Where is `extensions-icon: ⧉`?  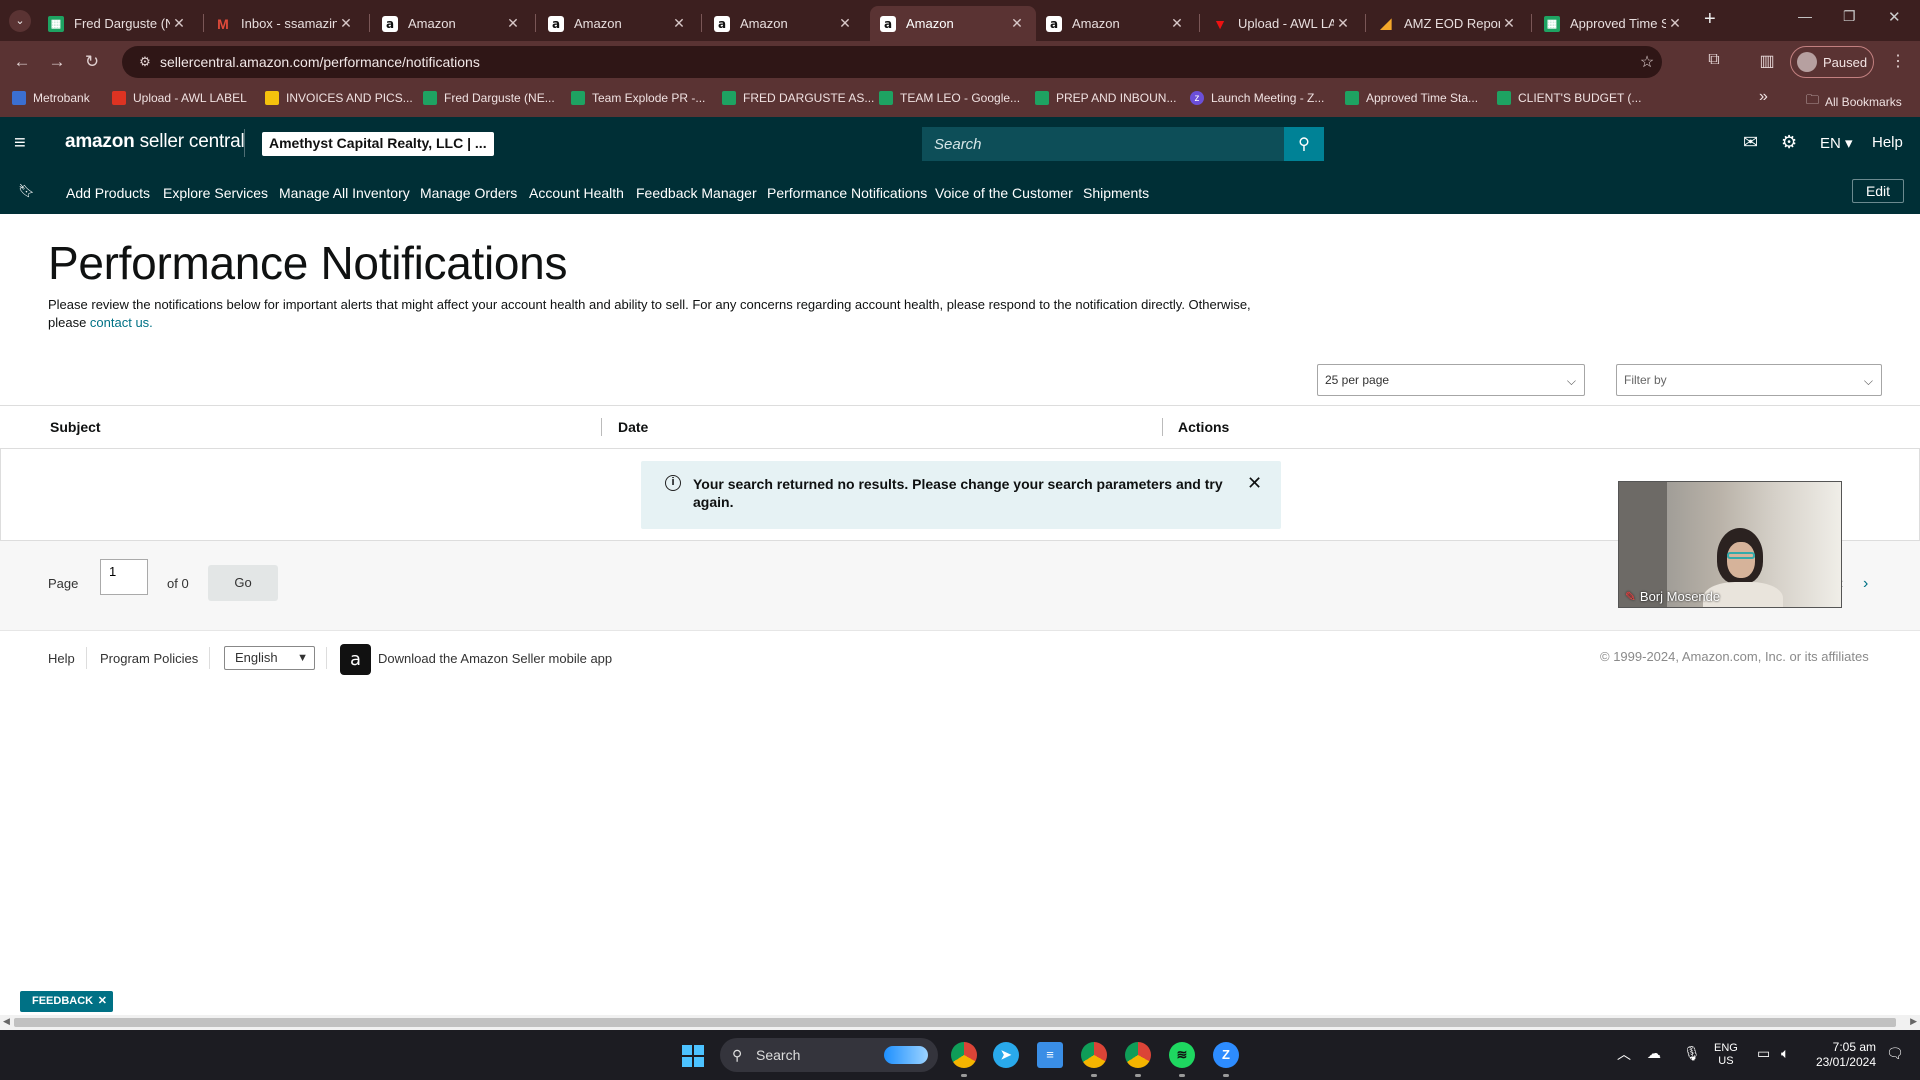
extensions-icon: ⧉ is located at coordinates (1714, 60).